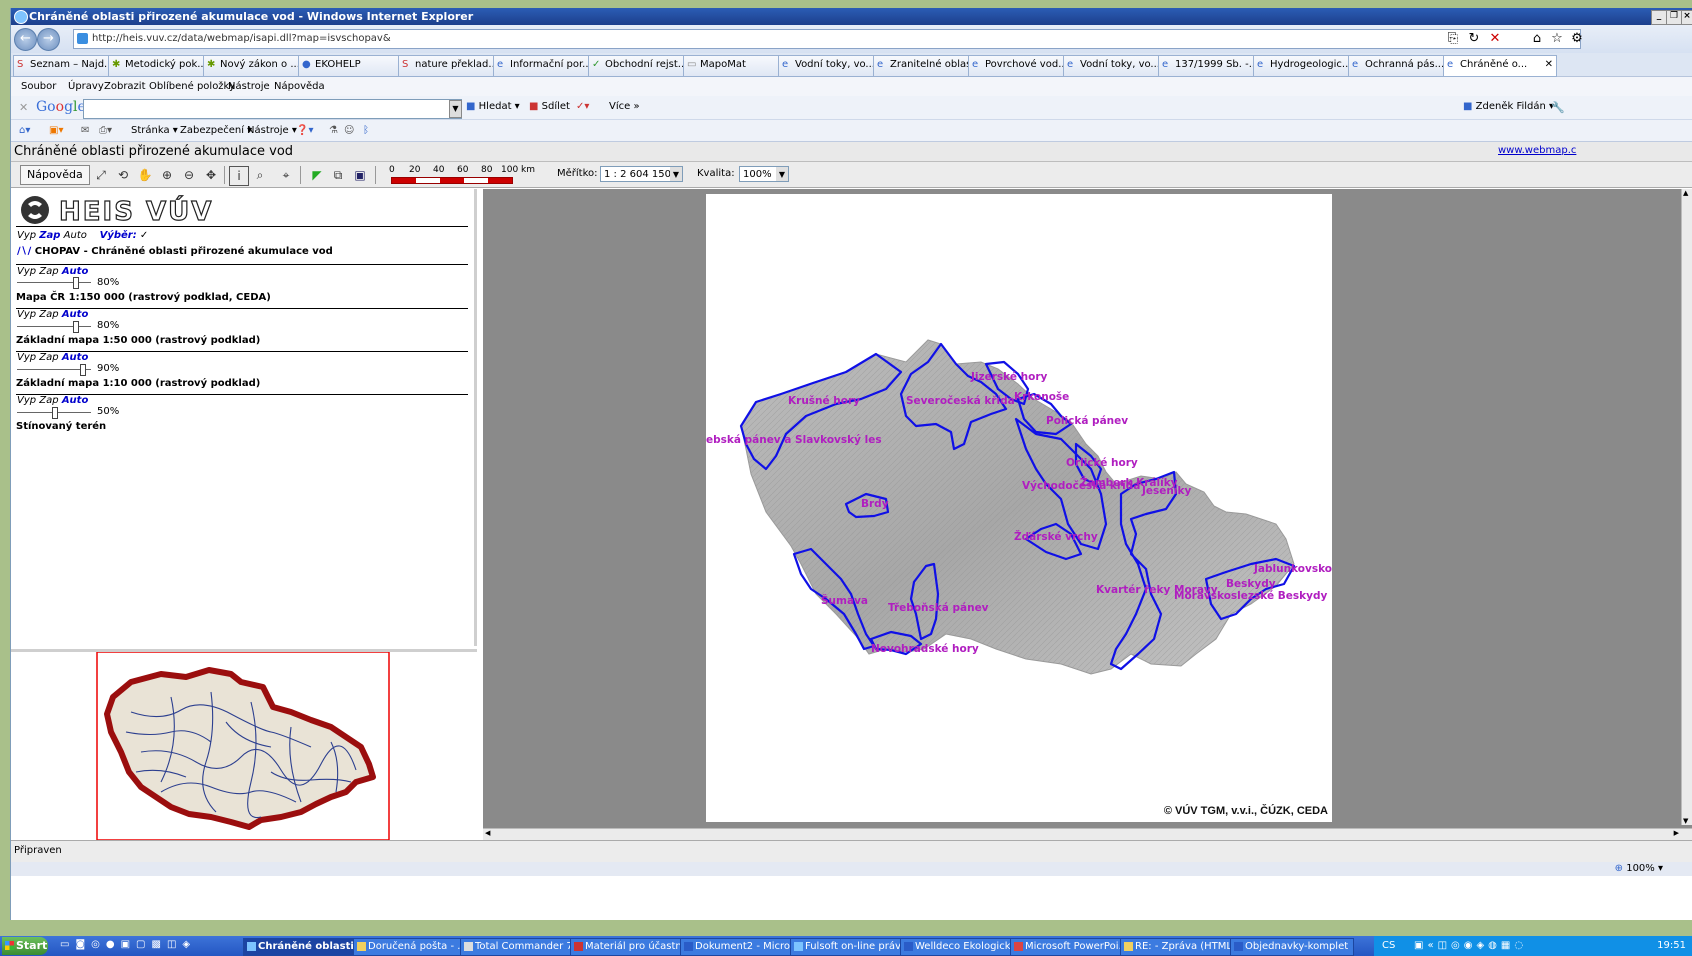 The width and height of the screenshot is (1692, 956). Describe the element at coordinates (105, 131) in the screenshot. I see `print-icon: ⎙▾` at that location.